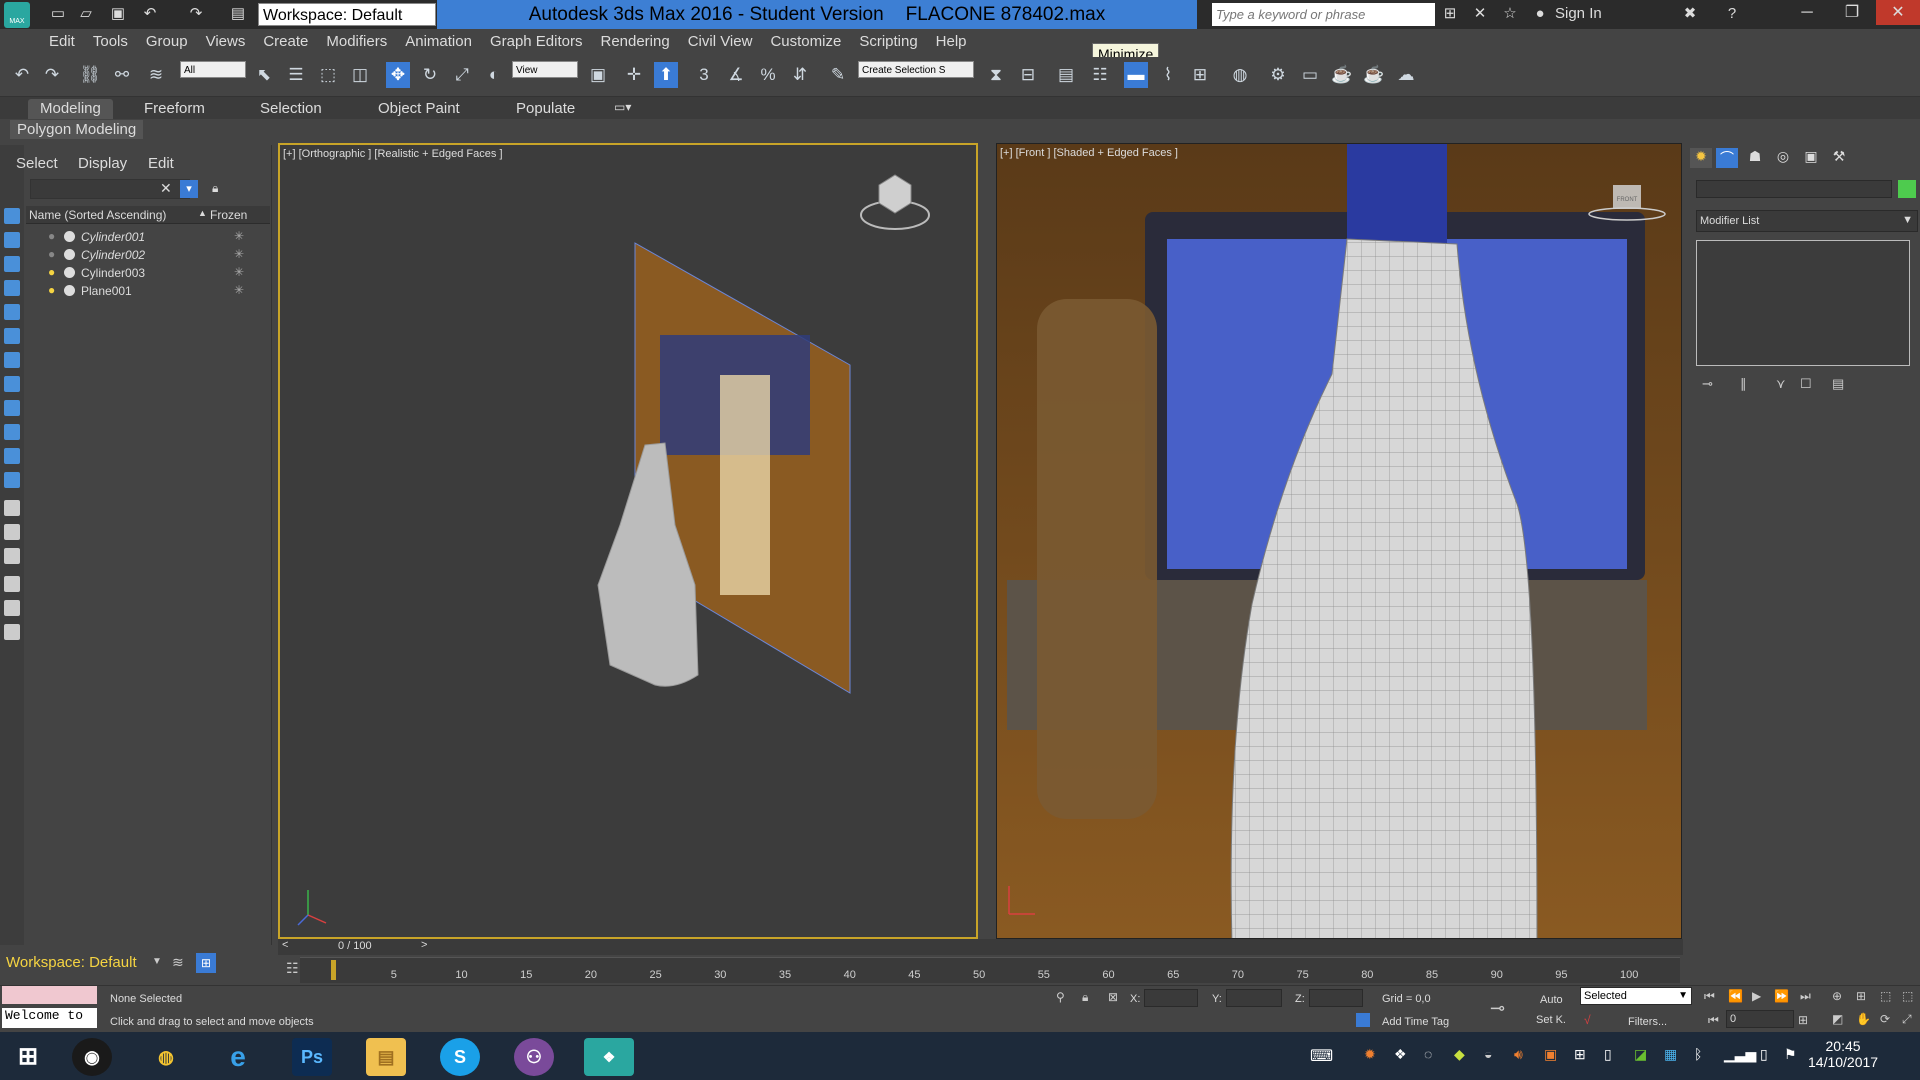 The image size is (1920, 1080). Describe the element at coordinates (1898, 12) in the screenshot. I see `close-button: ✕` at that location.